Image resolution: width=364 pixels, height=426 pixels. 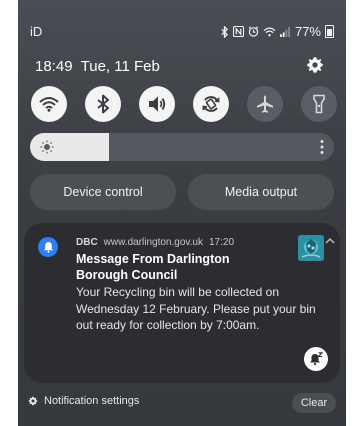 What do you see at coordinates (322, 147) in the screenshot?
I see `more-options-icon` at bounding box center [322, 147].